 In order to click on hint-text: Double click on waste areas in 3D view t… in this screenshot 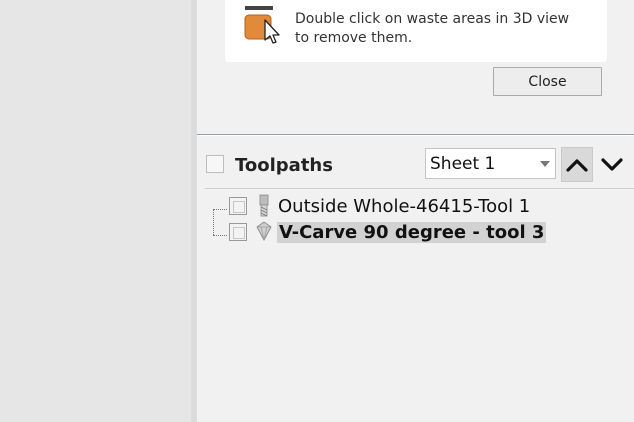, I will do `click(447, 29)`.